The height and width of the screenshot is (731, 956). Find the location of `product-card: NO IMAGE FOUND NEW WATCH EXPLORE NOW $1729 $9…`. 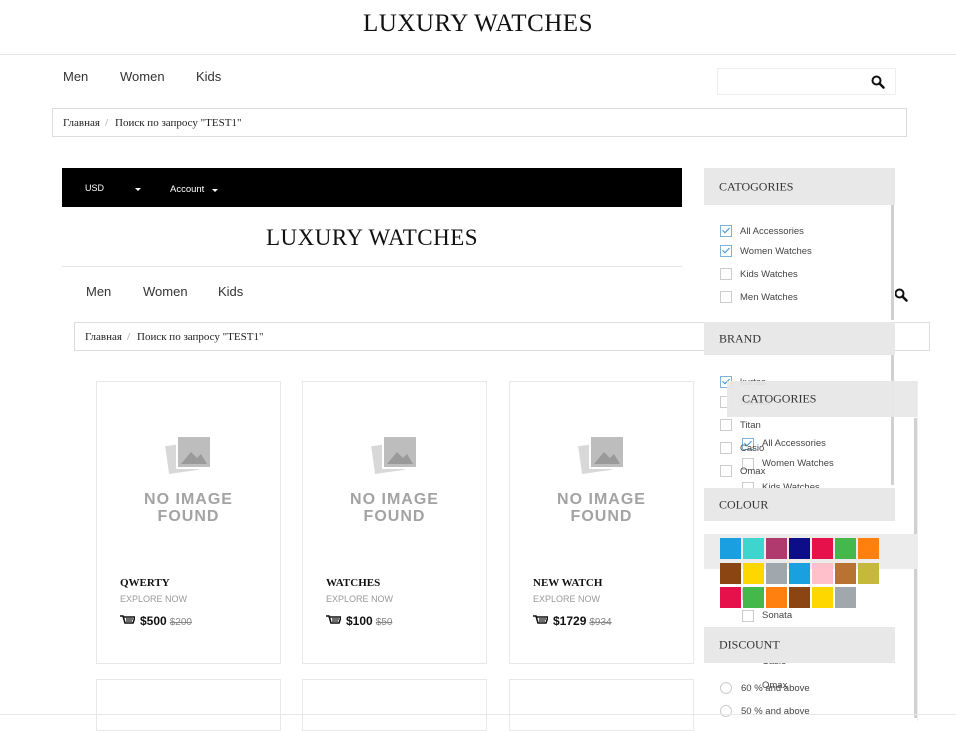

product-card: NO IMAGE FOUND NEW WATCH EXPLORE NOW $1729 $9… is located at coordinates (601, 522).